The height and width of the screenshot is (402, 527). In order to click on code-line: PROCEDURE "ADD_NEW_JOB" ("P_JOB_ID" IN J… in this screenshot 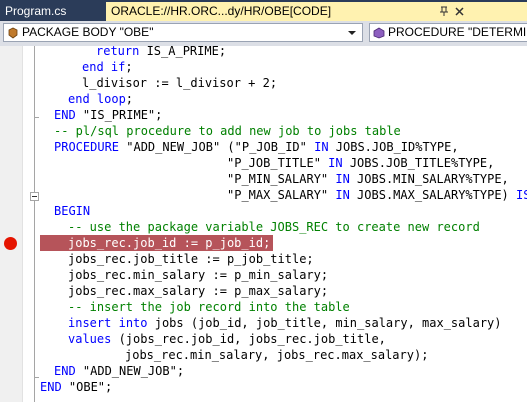, I will do `click(256, 147)`.